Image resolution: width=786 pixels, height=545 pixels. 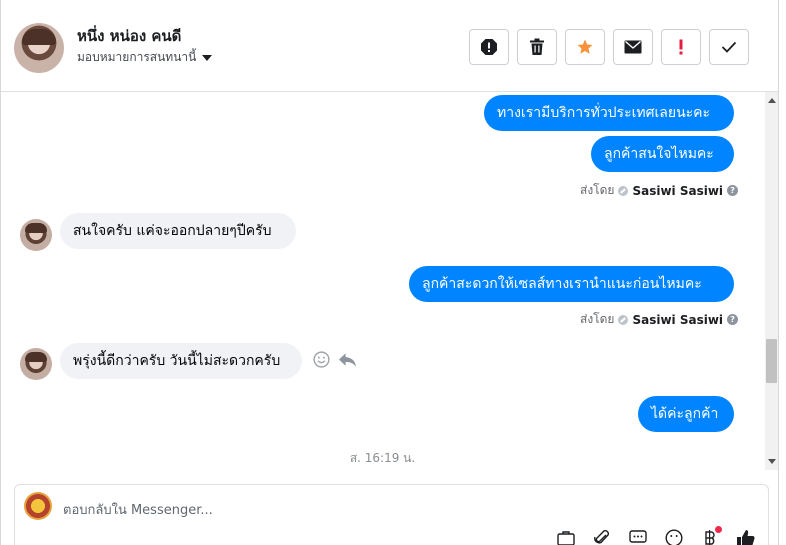 I want to click on spam-button, so click(x=489, y=47).